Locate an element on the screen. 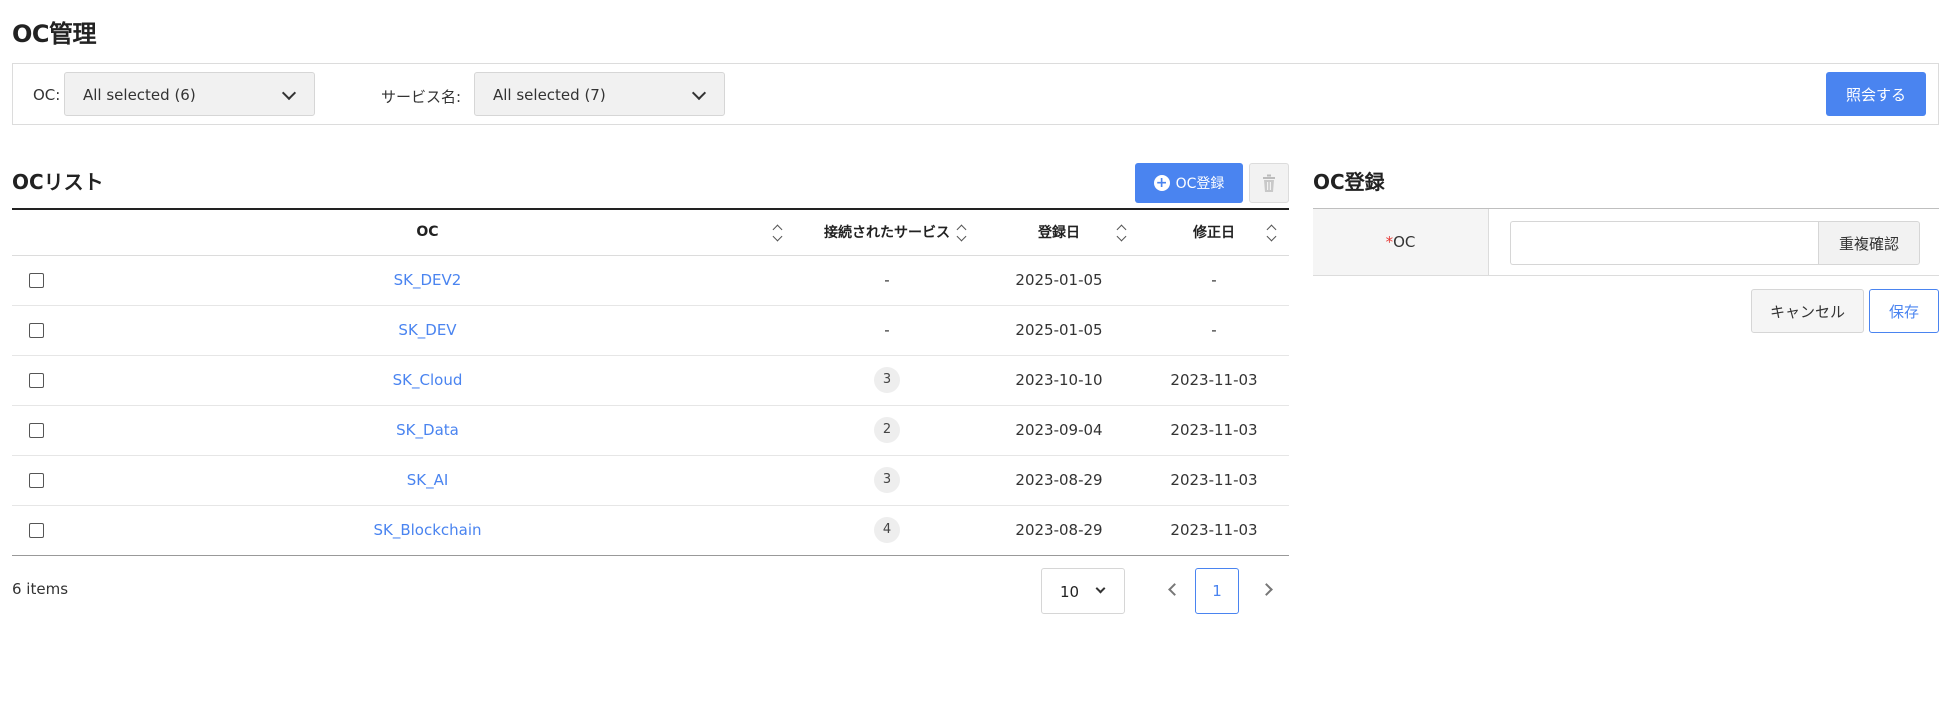 This screenshot has width=1959, height=711. plus-circle-icon: + is located at coordinates (1161, 183).